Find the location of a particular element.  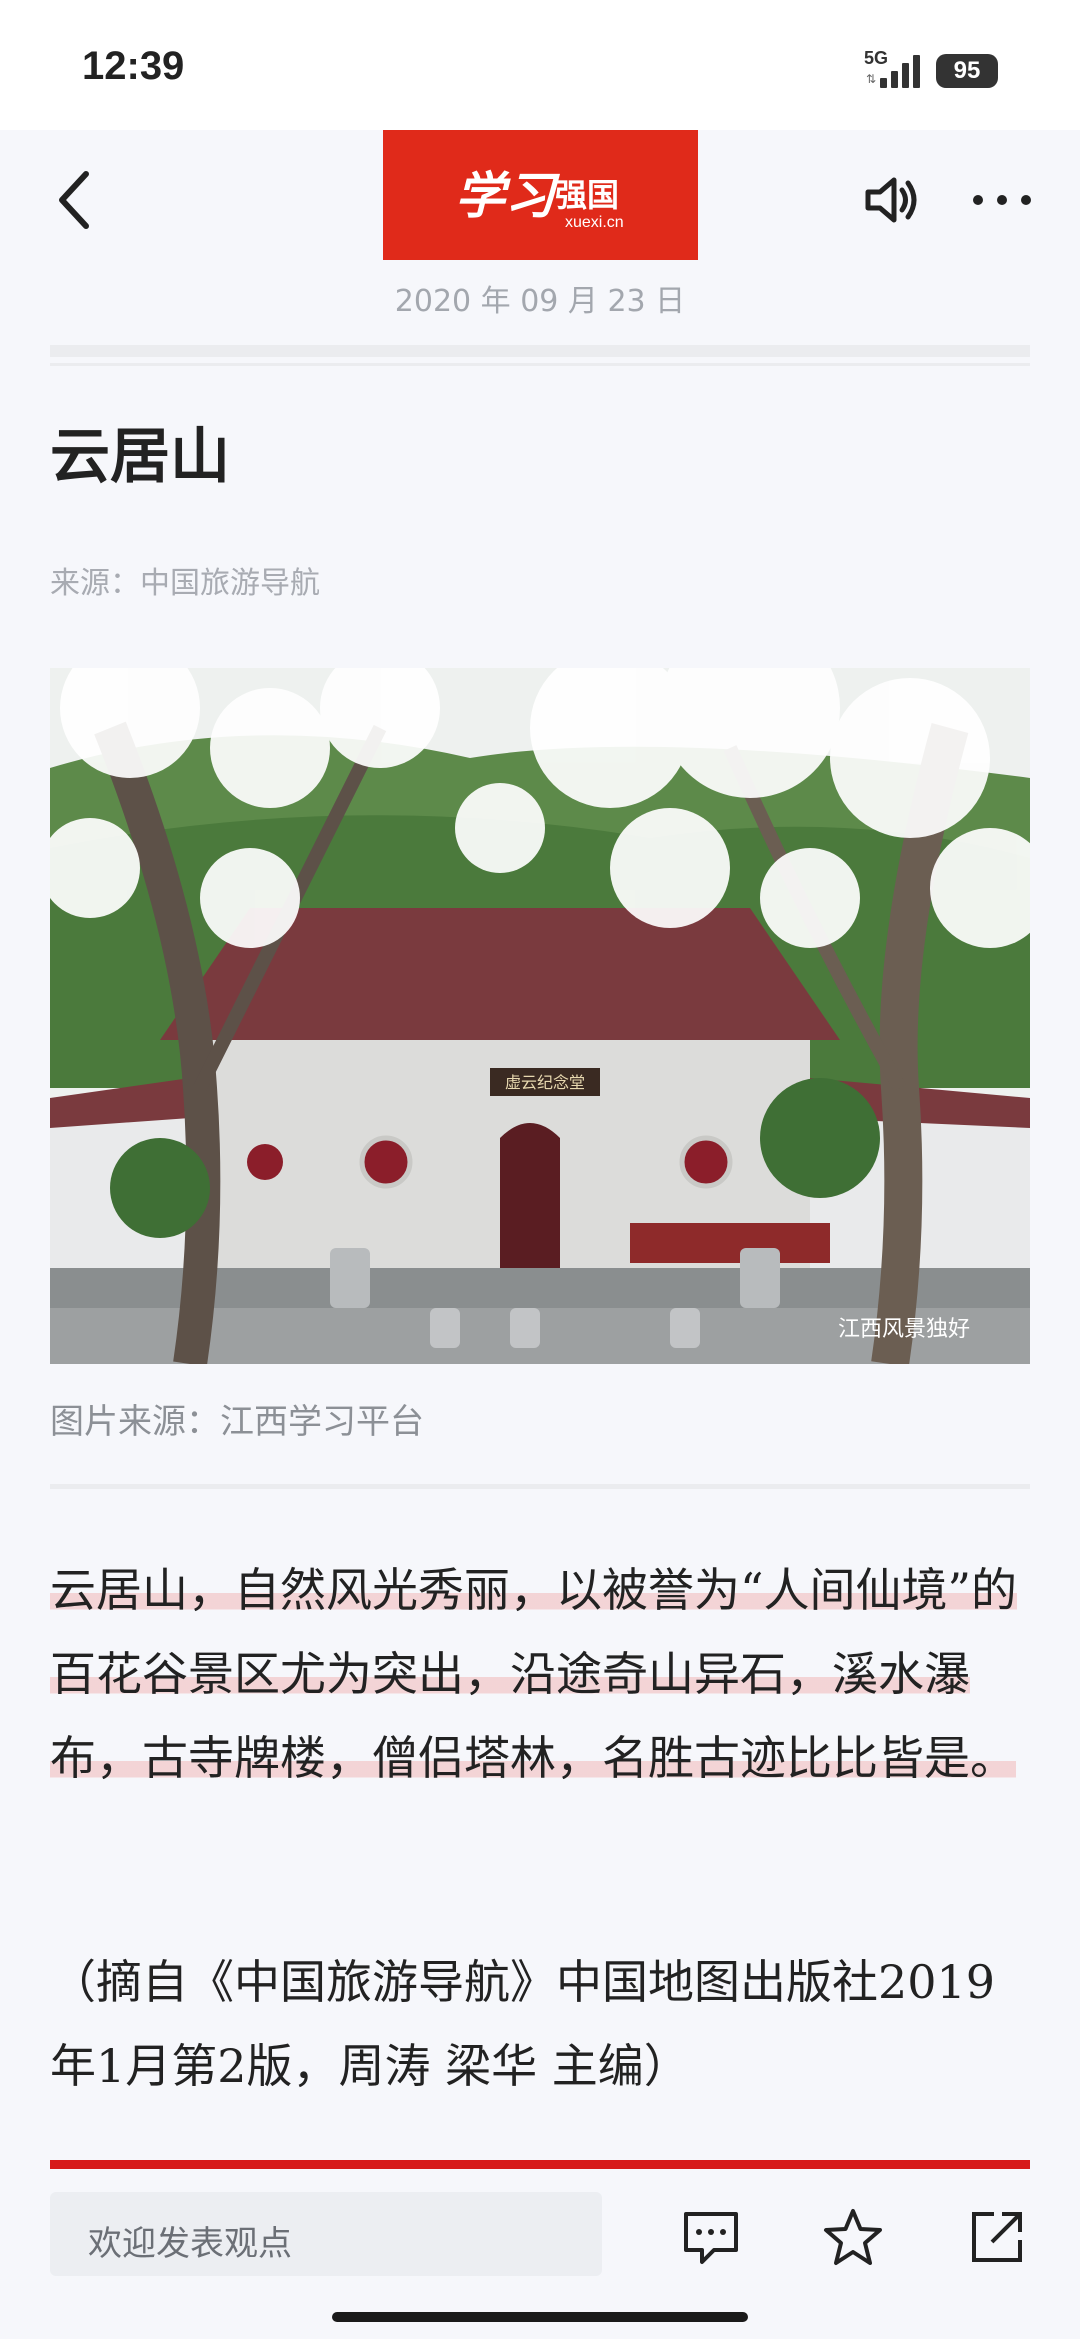

star-icon is located at coordinates (853, 2237).